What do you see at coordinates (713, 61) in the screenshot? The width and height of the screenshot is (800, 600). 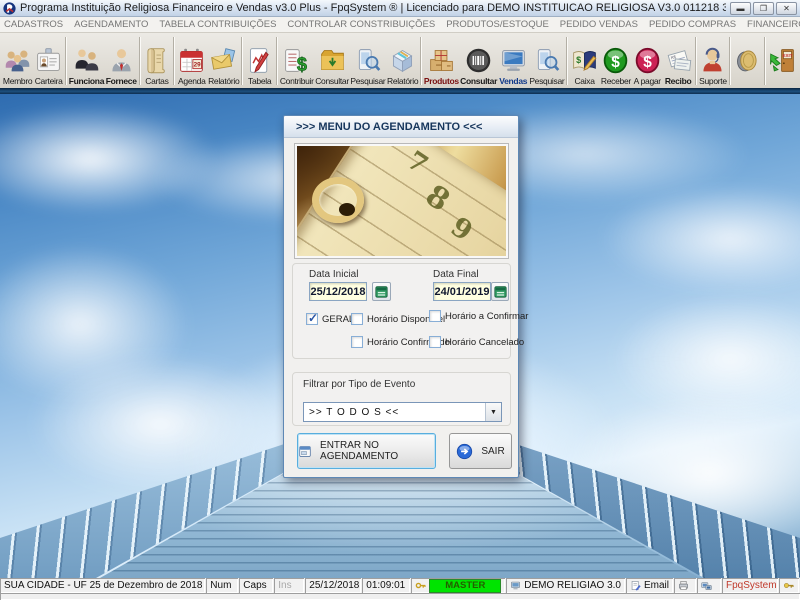 I see `toolbar-button-suporte: Suporte` at bounding box center [713, 61].